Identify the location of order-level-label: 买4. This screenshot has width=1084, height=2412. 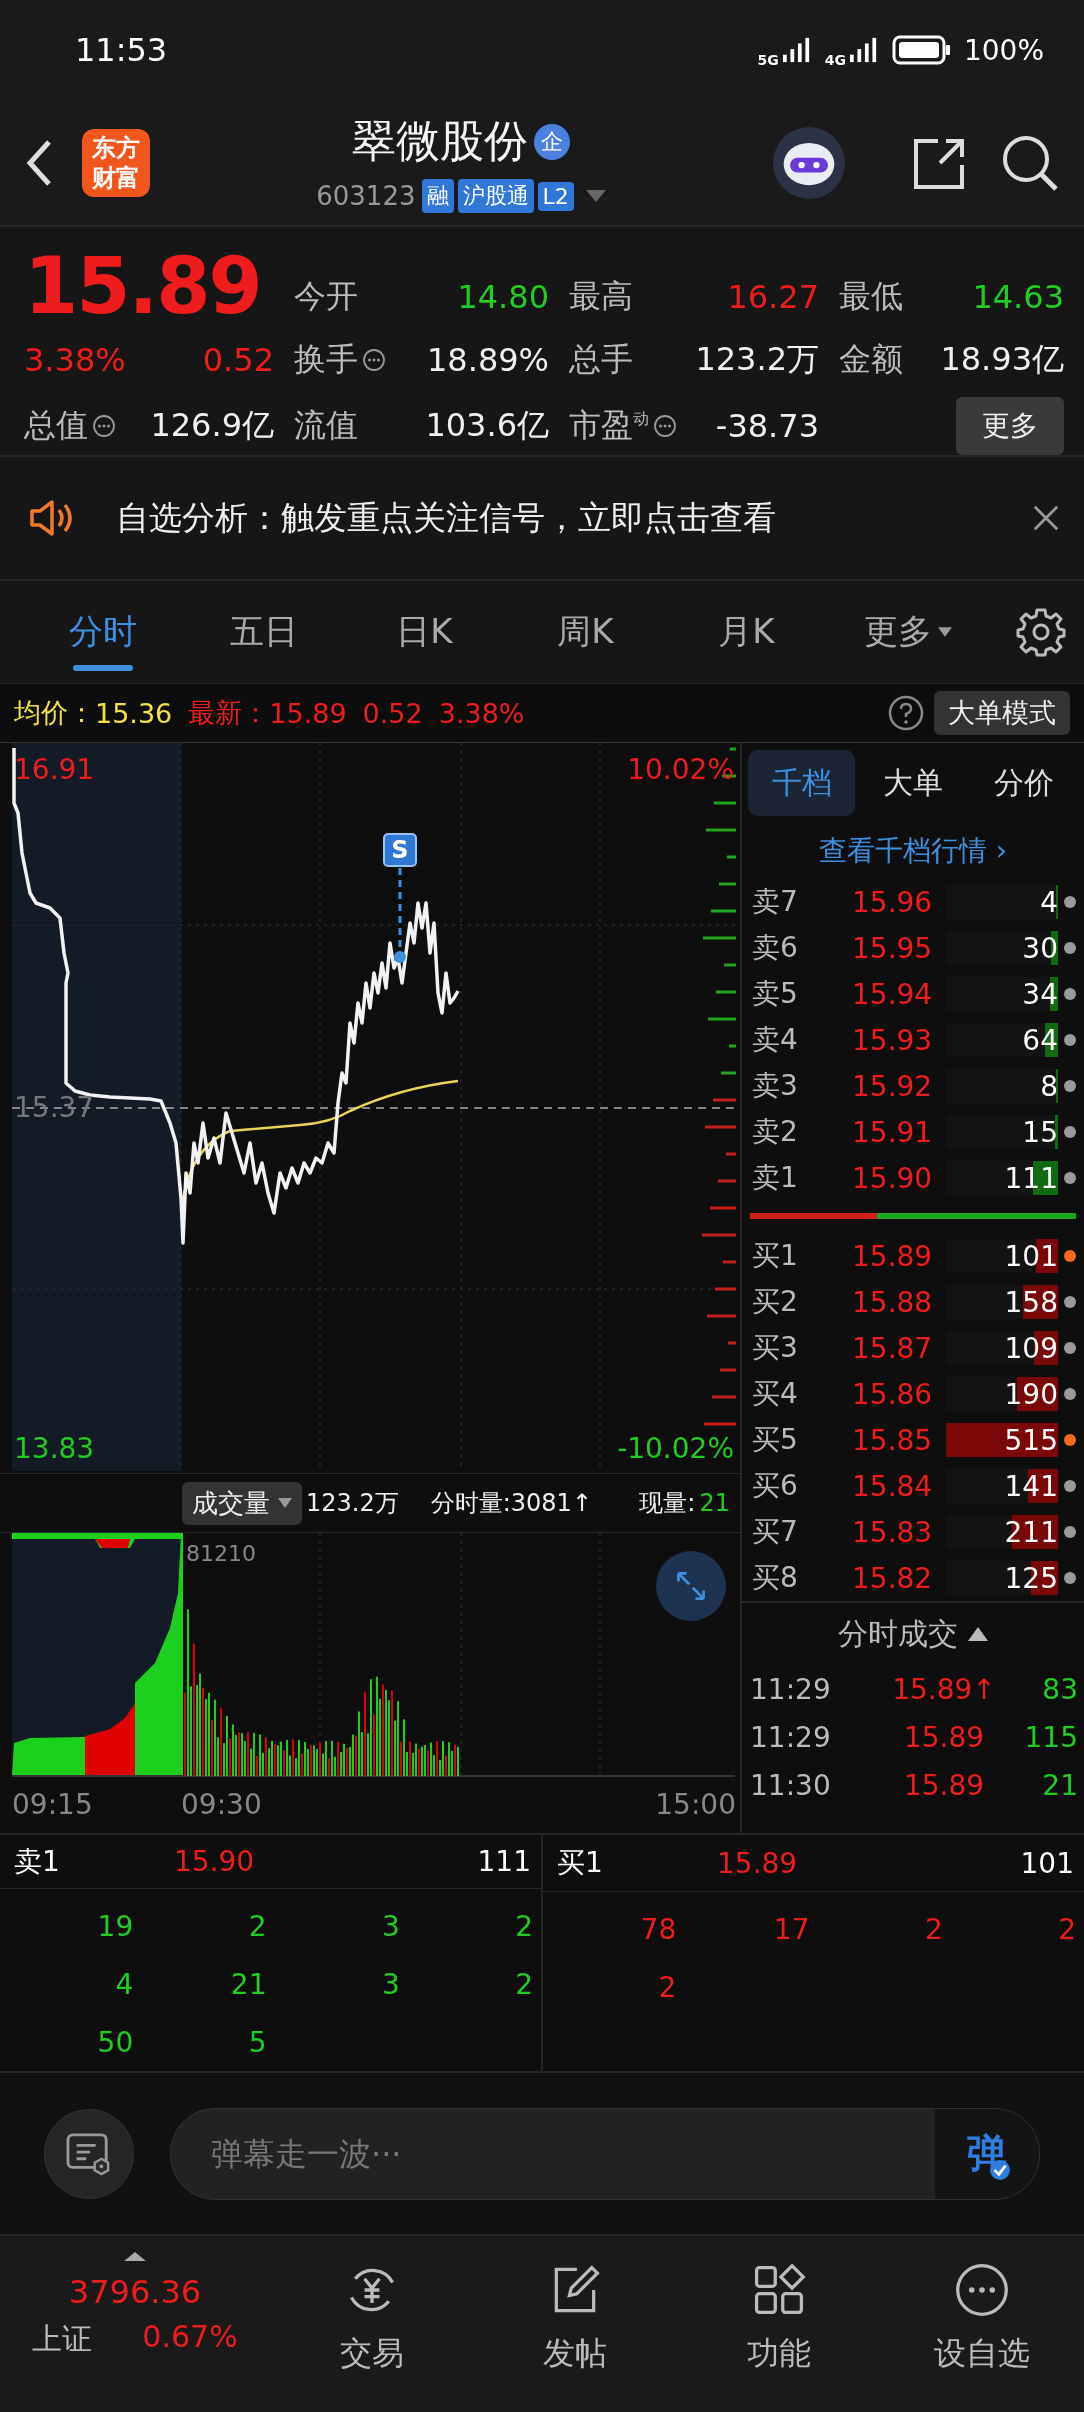
(775, 1394).